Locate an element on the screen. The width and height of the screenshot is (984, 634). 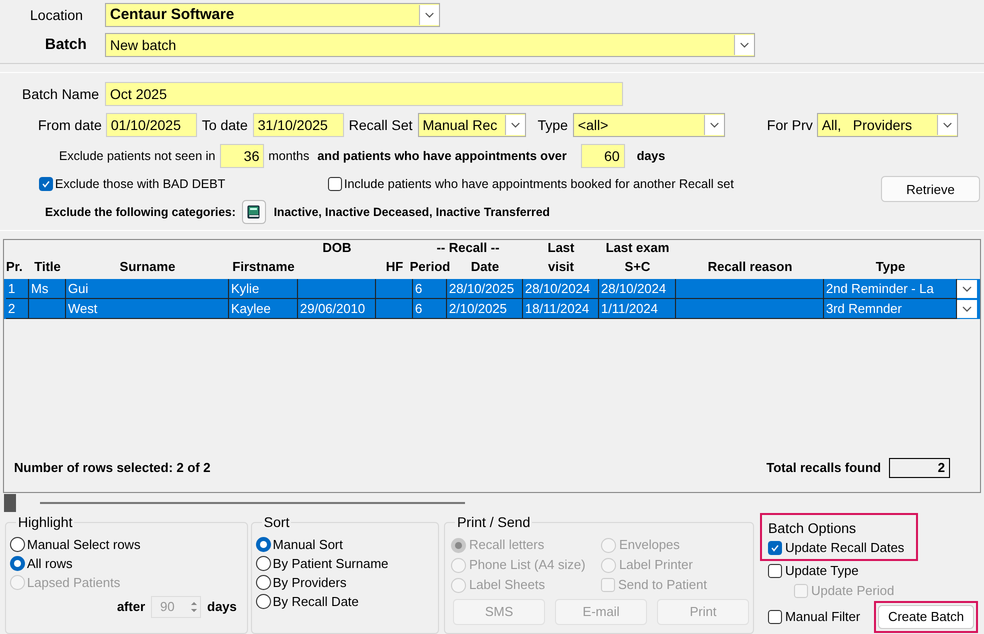
other-recall-set-label: Include patients who have appointments booked for another Recall set is located at coordinates (539, 184).